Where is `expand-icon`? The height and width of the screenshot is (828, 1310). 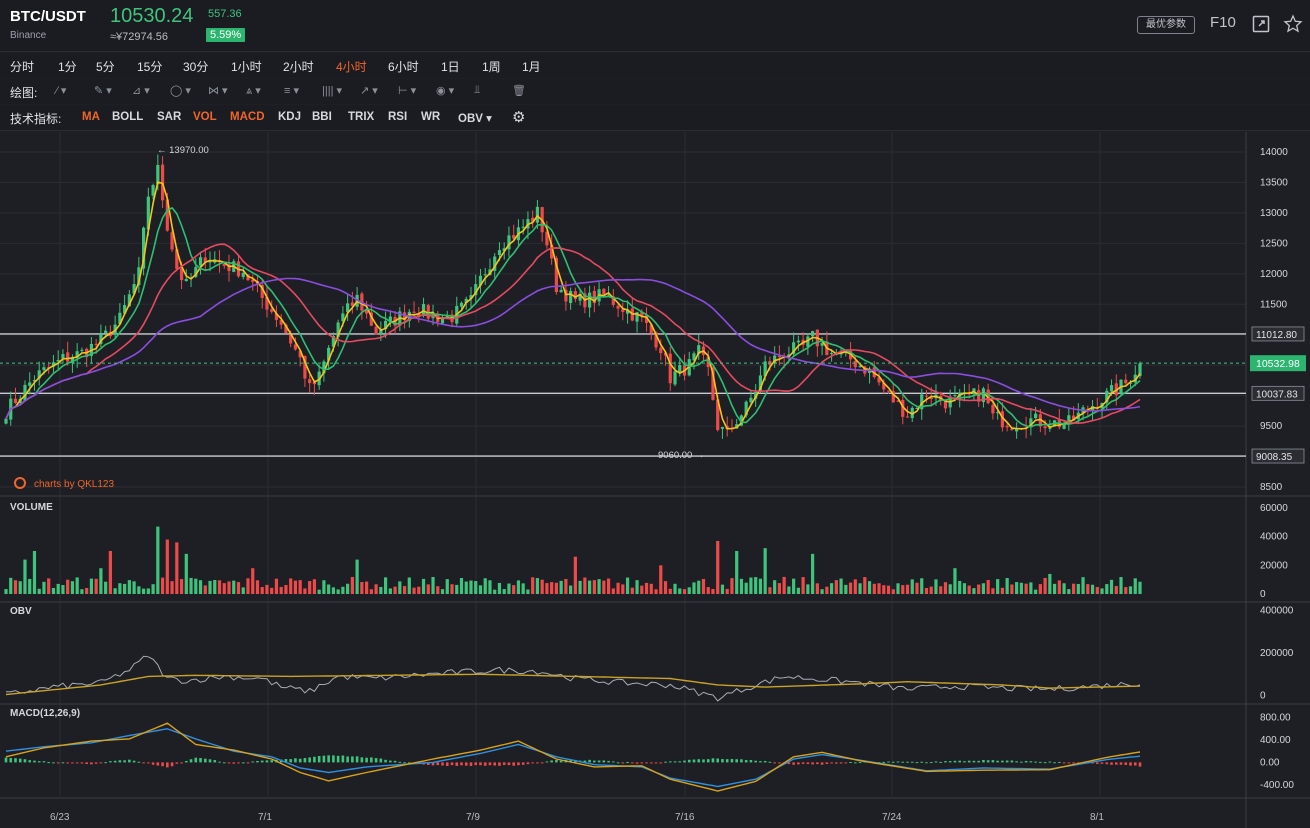 expand-icon is located at coordinates (1261, 24).